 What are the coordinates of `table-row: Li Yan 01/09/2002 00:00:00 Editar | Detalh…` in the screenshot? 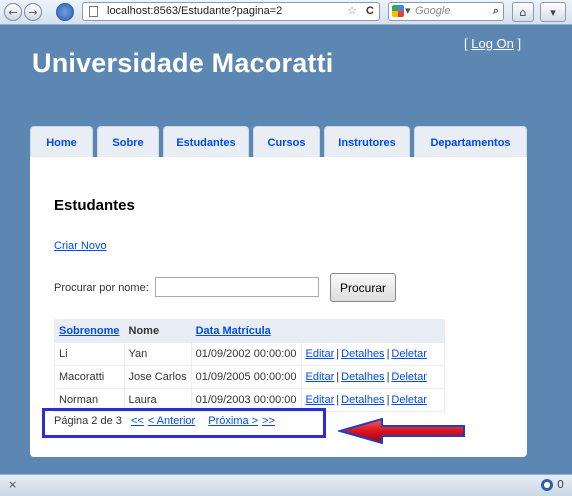 It's located at (249, 354).